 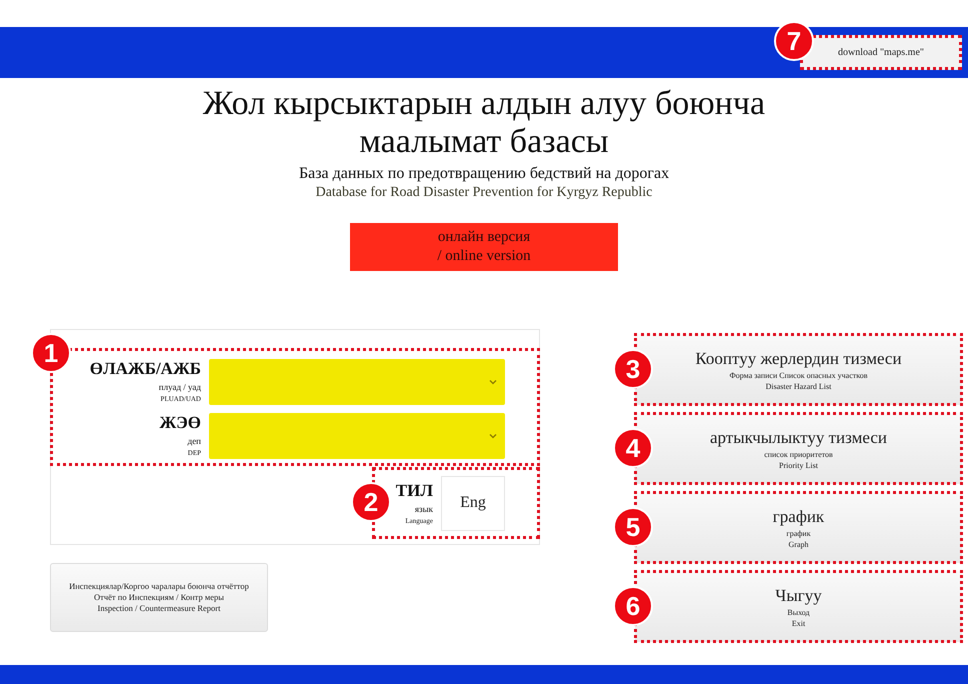 I want to click on language-label: ТИЛ, so click(x=414, y=491).